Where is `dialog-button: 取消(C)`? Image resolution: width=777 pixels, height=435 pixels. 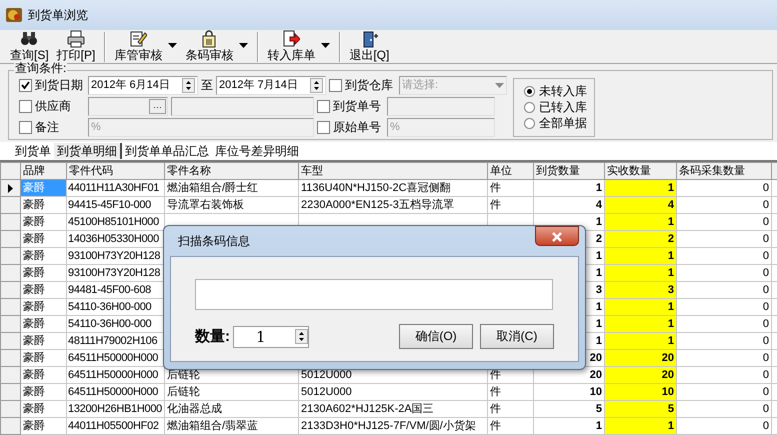 dialog-button: 取消(C) is located at coordinates (517, 336).